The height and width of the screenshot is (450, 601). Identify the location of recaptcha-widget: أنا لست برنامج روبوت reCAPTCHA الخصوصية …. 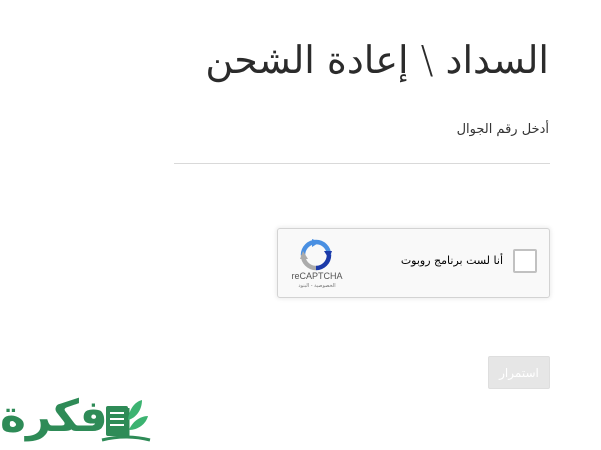
(413, 263).